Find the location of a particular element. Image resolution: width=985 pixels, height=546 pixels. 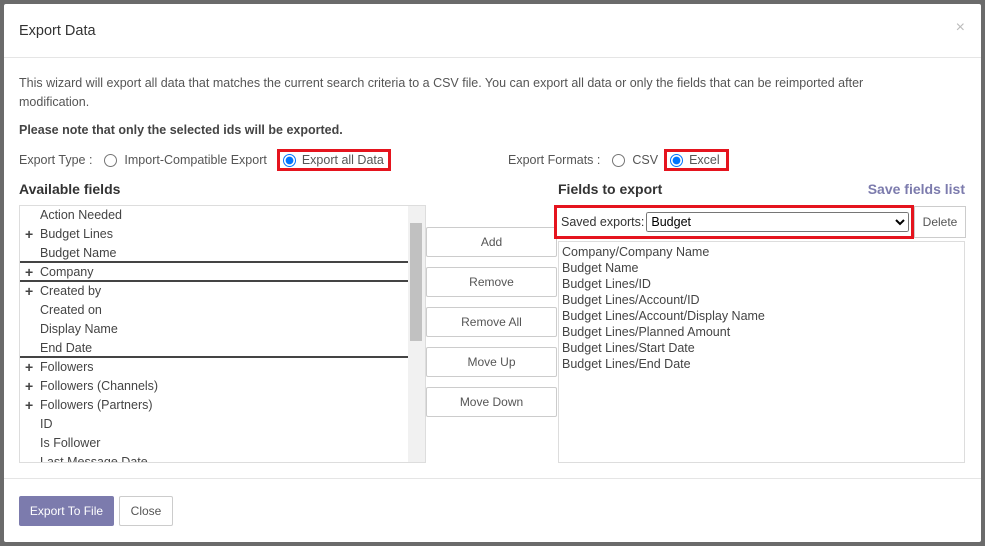

available-field-item: + Followers (Channels) is located at coordinates (222, 386).